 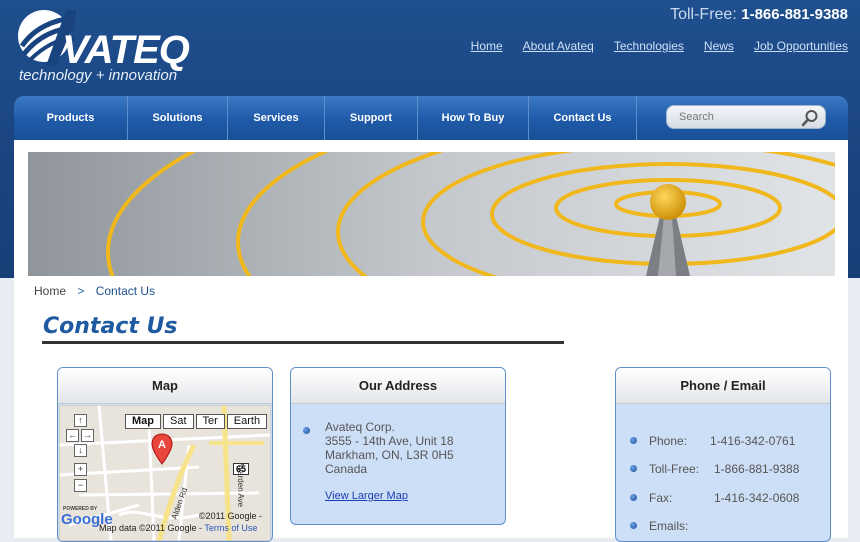 What do you see at coordinates (94, 291) in the screenshot?
I see `breadcrumb: Home > Contact Us` at bounding box center [94, 291].